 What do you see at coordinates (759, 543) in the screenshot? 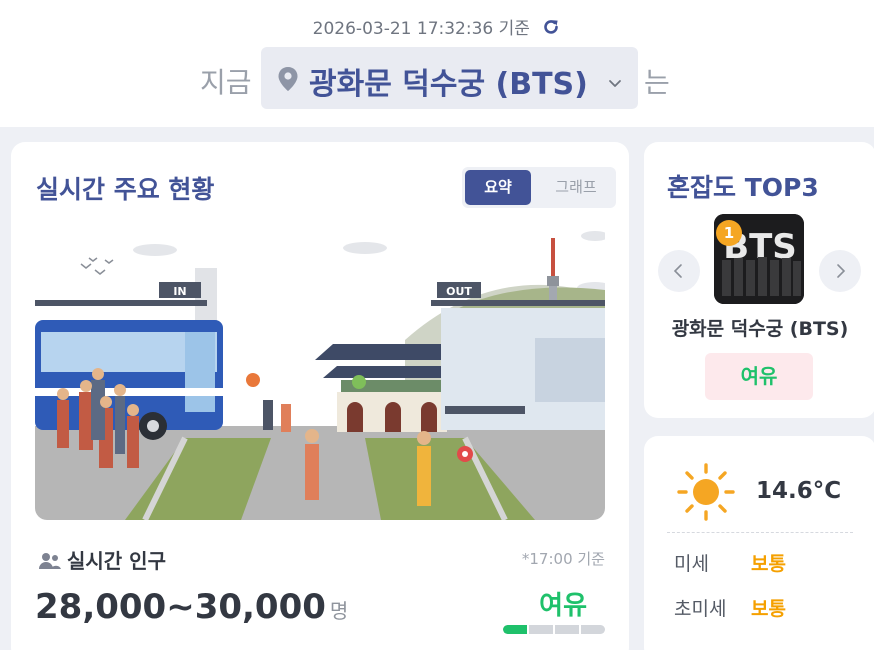
I see `weather-card: 14.6°C 미세 보통 초미세 보통` at bounding box center [759, 543].